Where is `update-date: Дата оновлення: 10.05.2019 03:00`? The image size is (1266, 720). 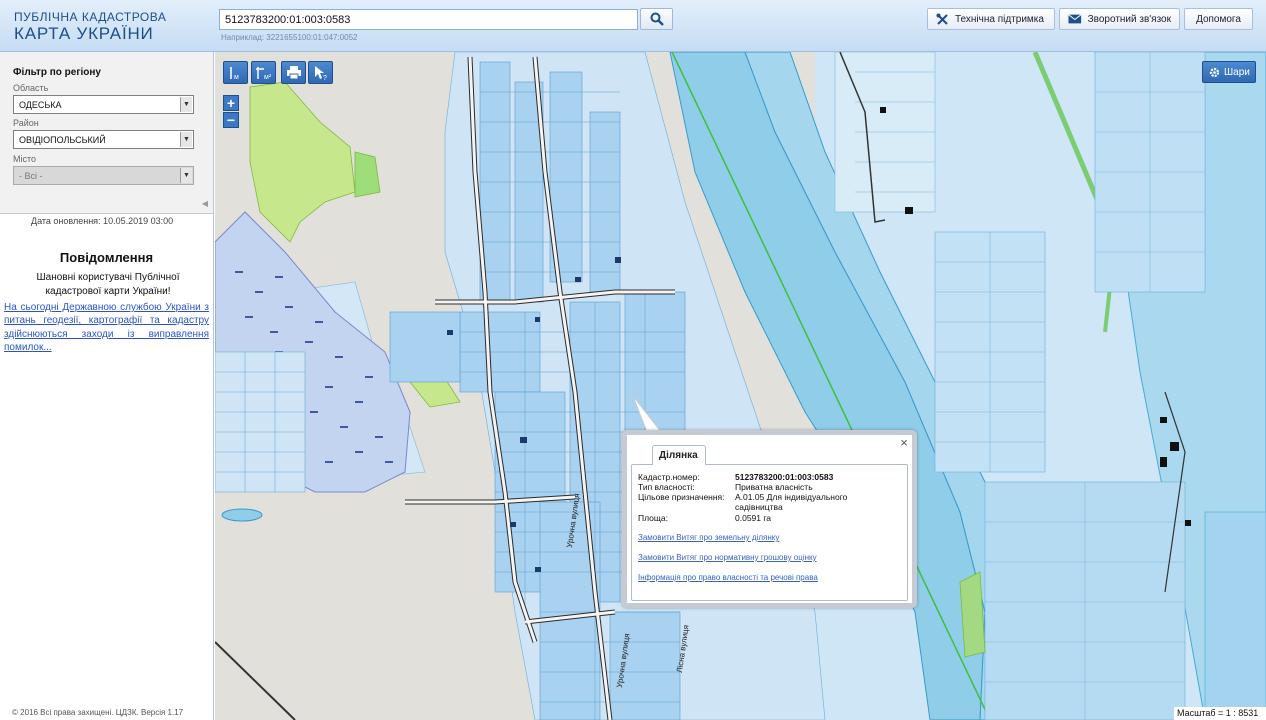 update-date: Дата оновлення: 10.05.2019 03:00 is located at coordinates (102, 221).